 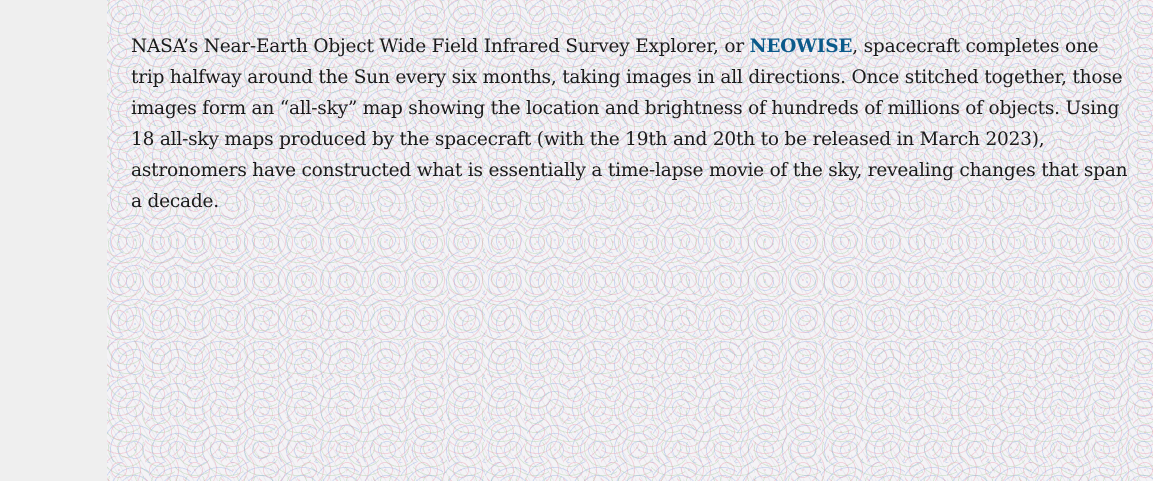 What do you see at coordinates (801, 46) in the screenshot?
I see `neowise-link: NEOWISE` at bounding box center [801, 46].